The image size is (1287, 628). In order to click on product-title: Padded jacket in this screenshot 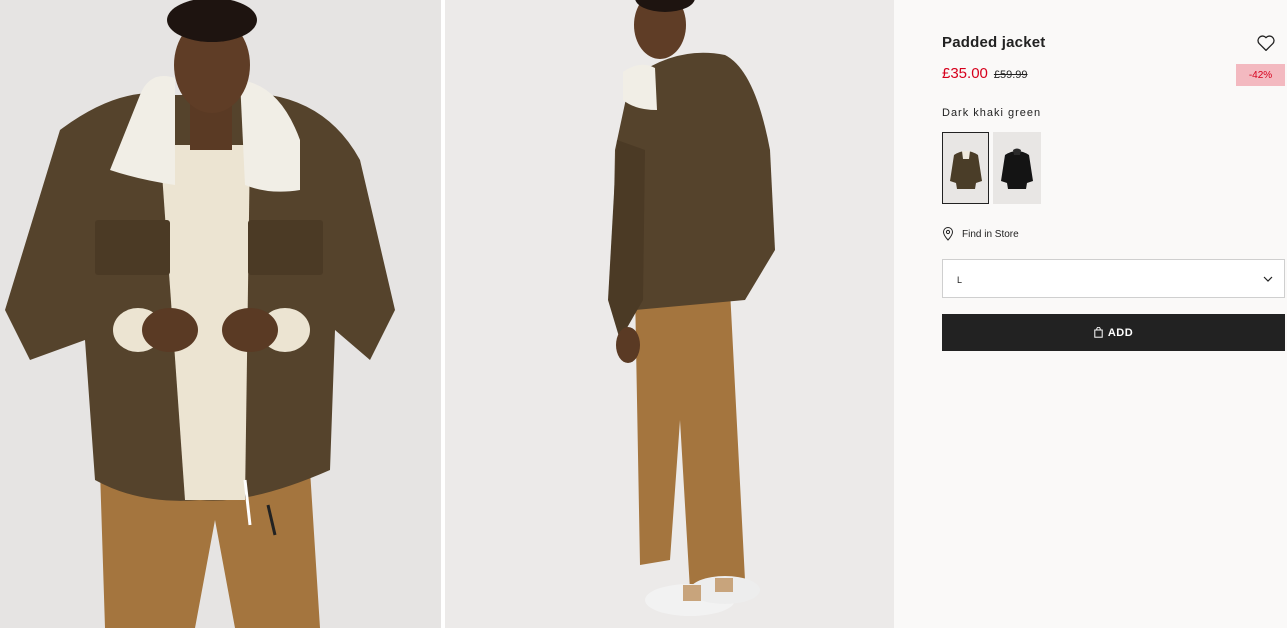, I will do `click(994, 42)`.